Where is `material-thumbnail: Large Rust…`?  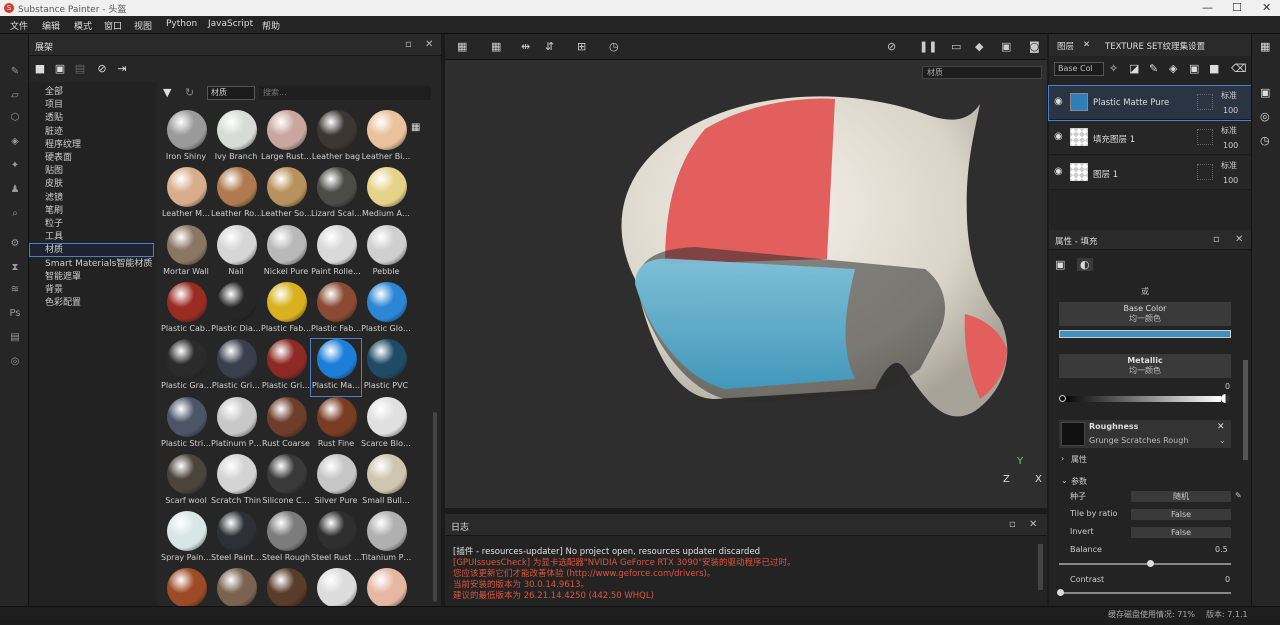 material-thumbnail: Large Rust… is located at coordinates (286, 138).